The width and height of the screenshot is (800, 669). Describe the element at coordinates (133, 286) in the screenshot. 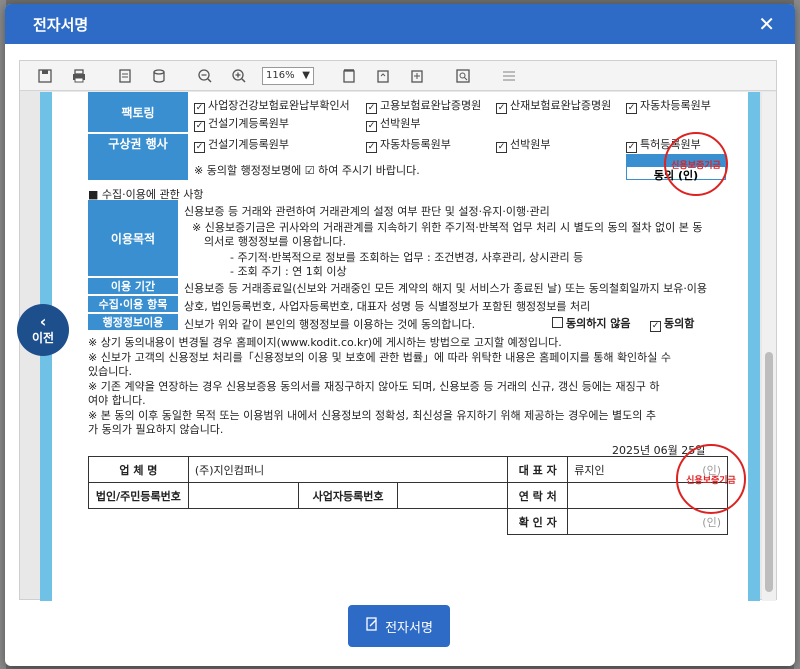

I see `period-label: 이용 기간` at that location.